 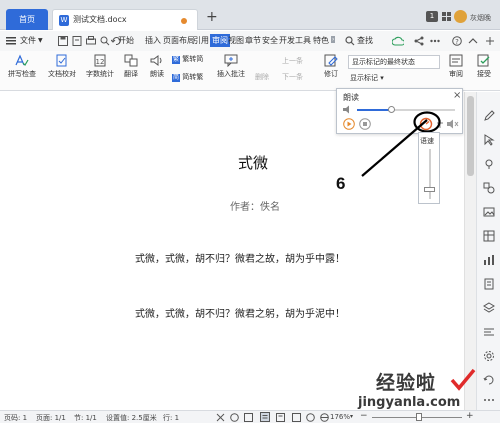 What do you see at coordinates (62, 74) in the screenshot?
I see `doc-check-label: 文档校对` at bounding box center [62, 74].